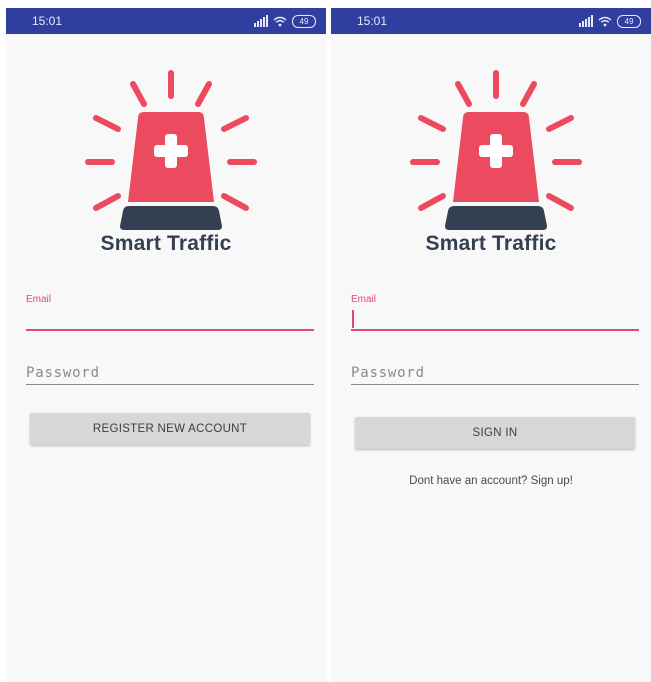 This screenshot has width=651, height=682. I want to click on text-cursor, so click(353, 319).